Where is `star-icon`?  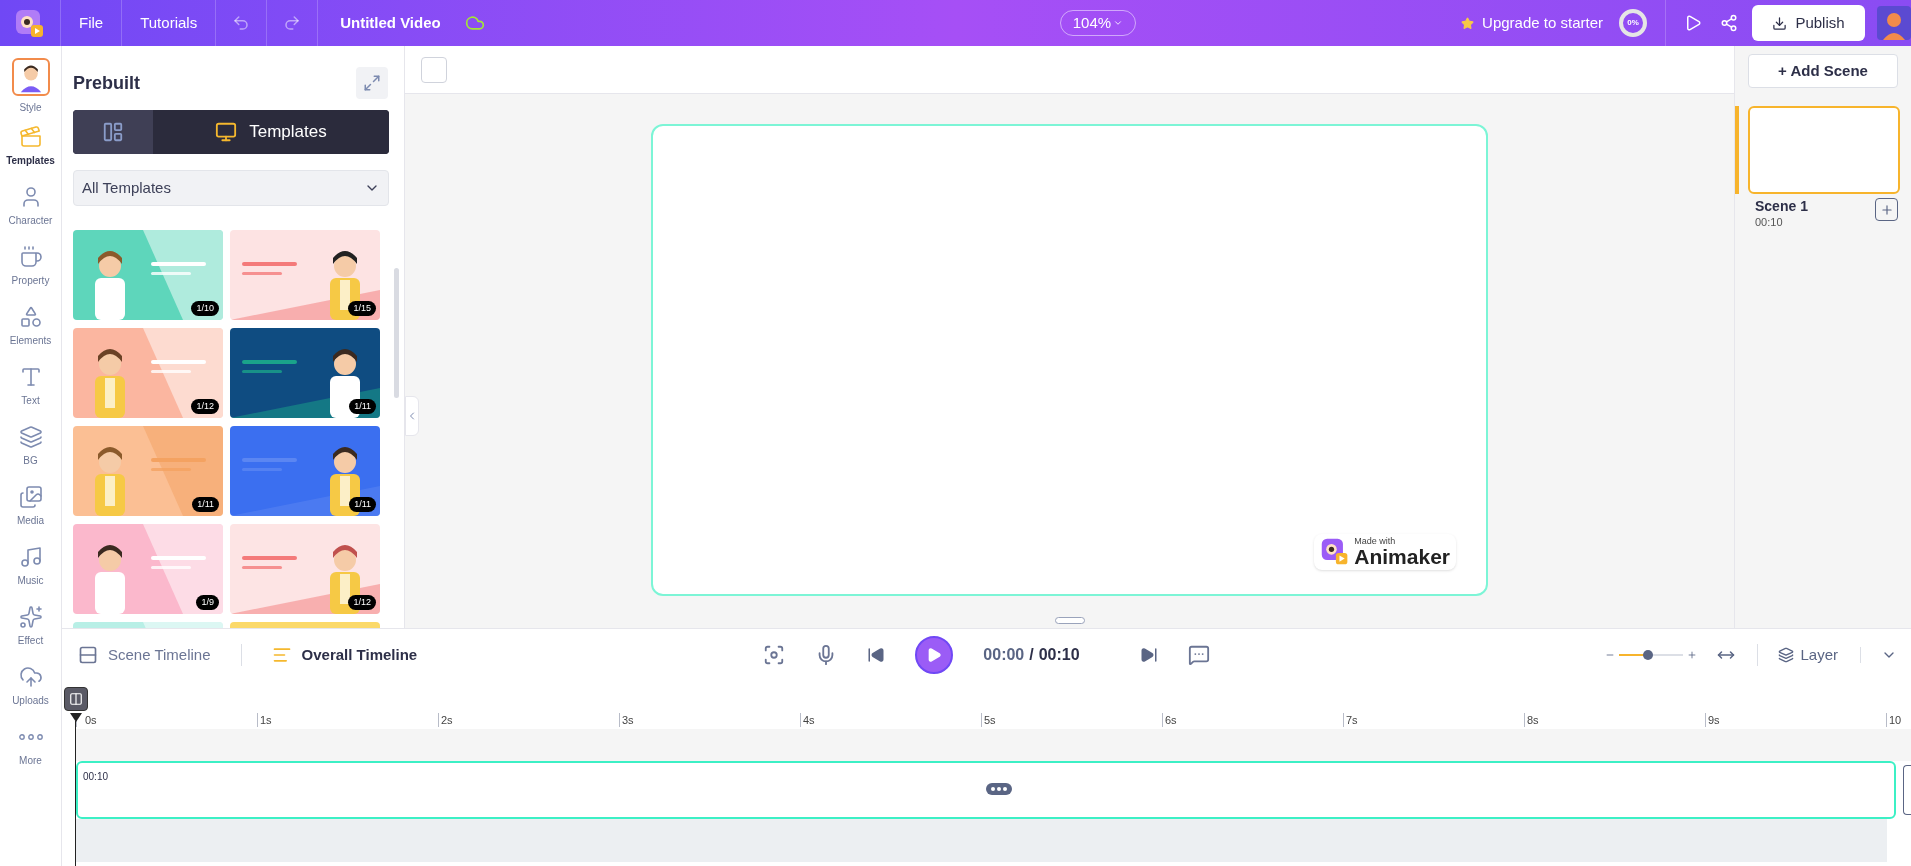
star-icon is located at coordinates (1468, 23).